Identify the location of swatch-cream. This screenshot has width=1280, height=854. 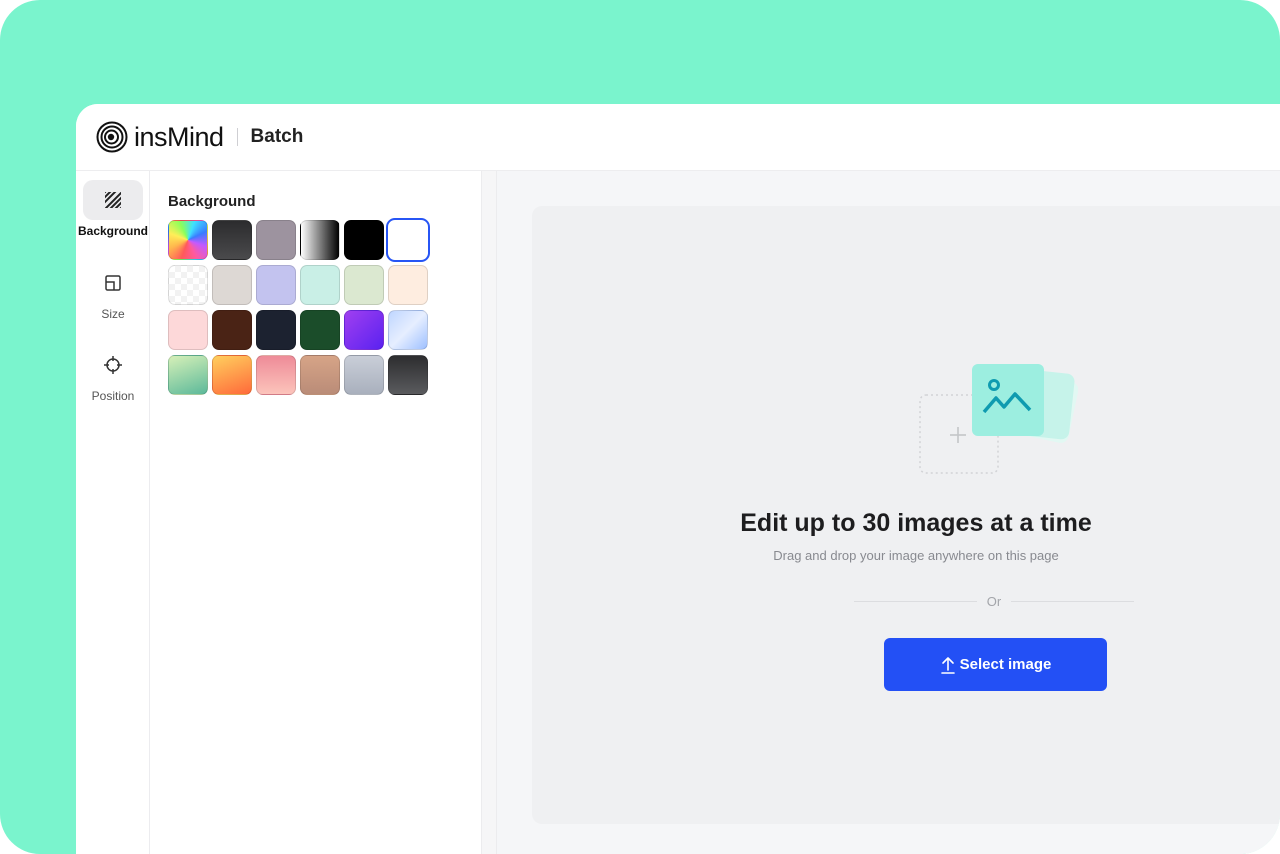
(408, 285).